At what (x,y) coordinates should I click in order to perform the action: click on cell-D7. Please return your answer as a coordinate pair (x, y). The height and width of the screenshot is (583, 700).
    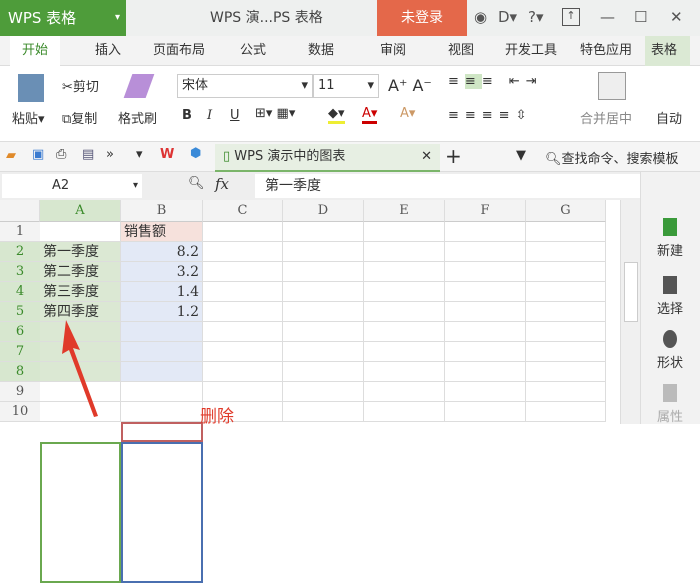
    Looking at the image, I should click on (323, 352).